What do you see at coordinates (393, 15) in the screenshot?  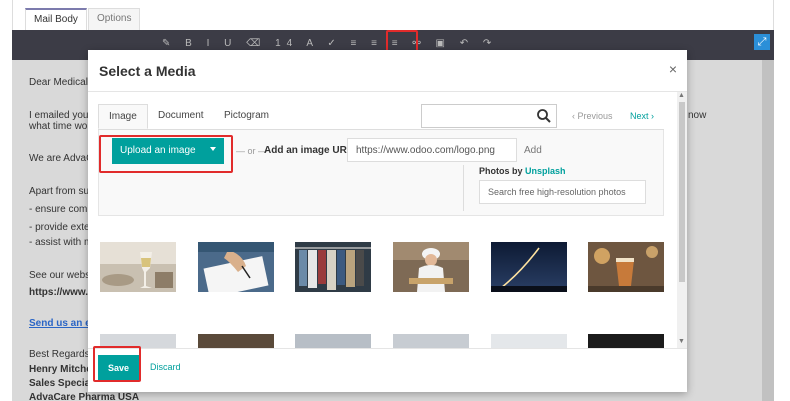 I see `editor-tabs-bar: Mail Body Options` at bounding box center [393, 15].